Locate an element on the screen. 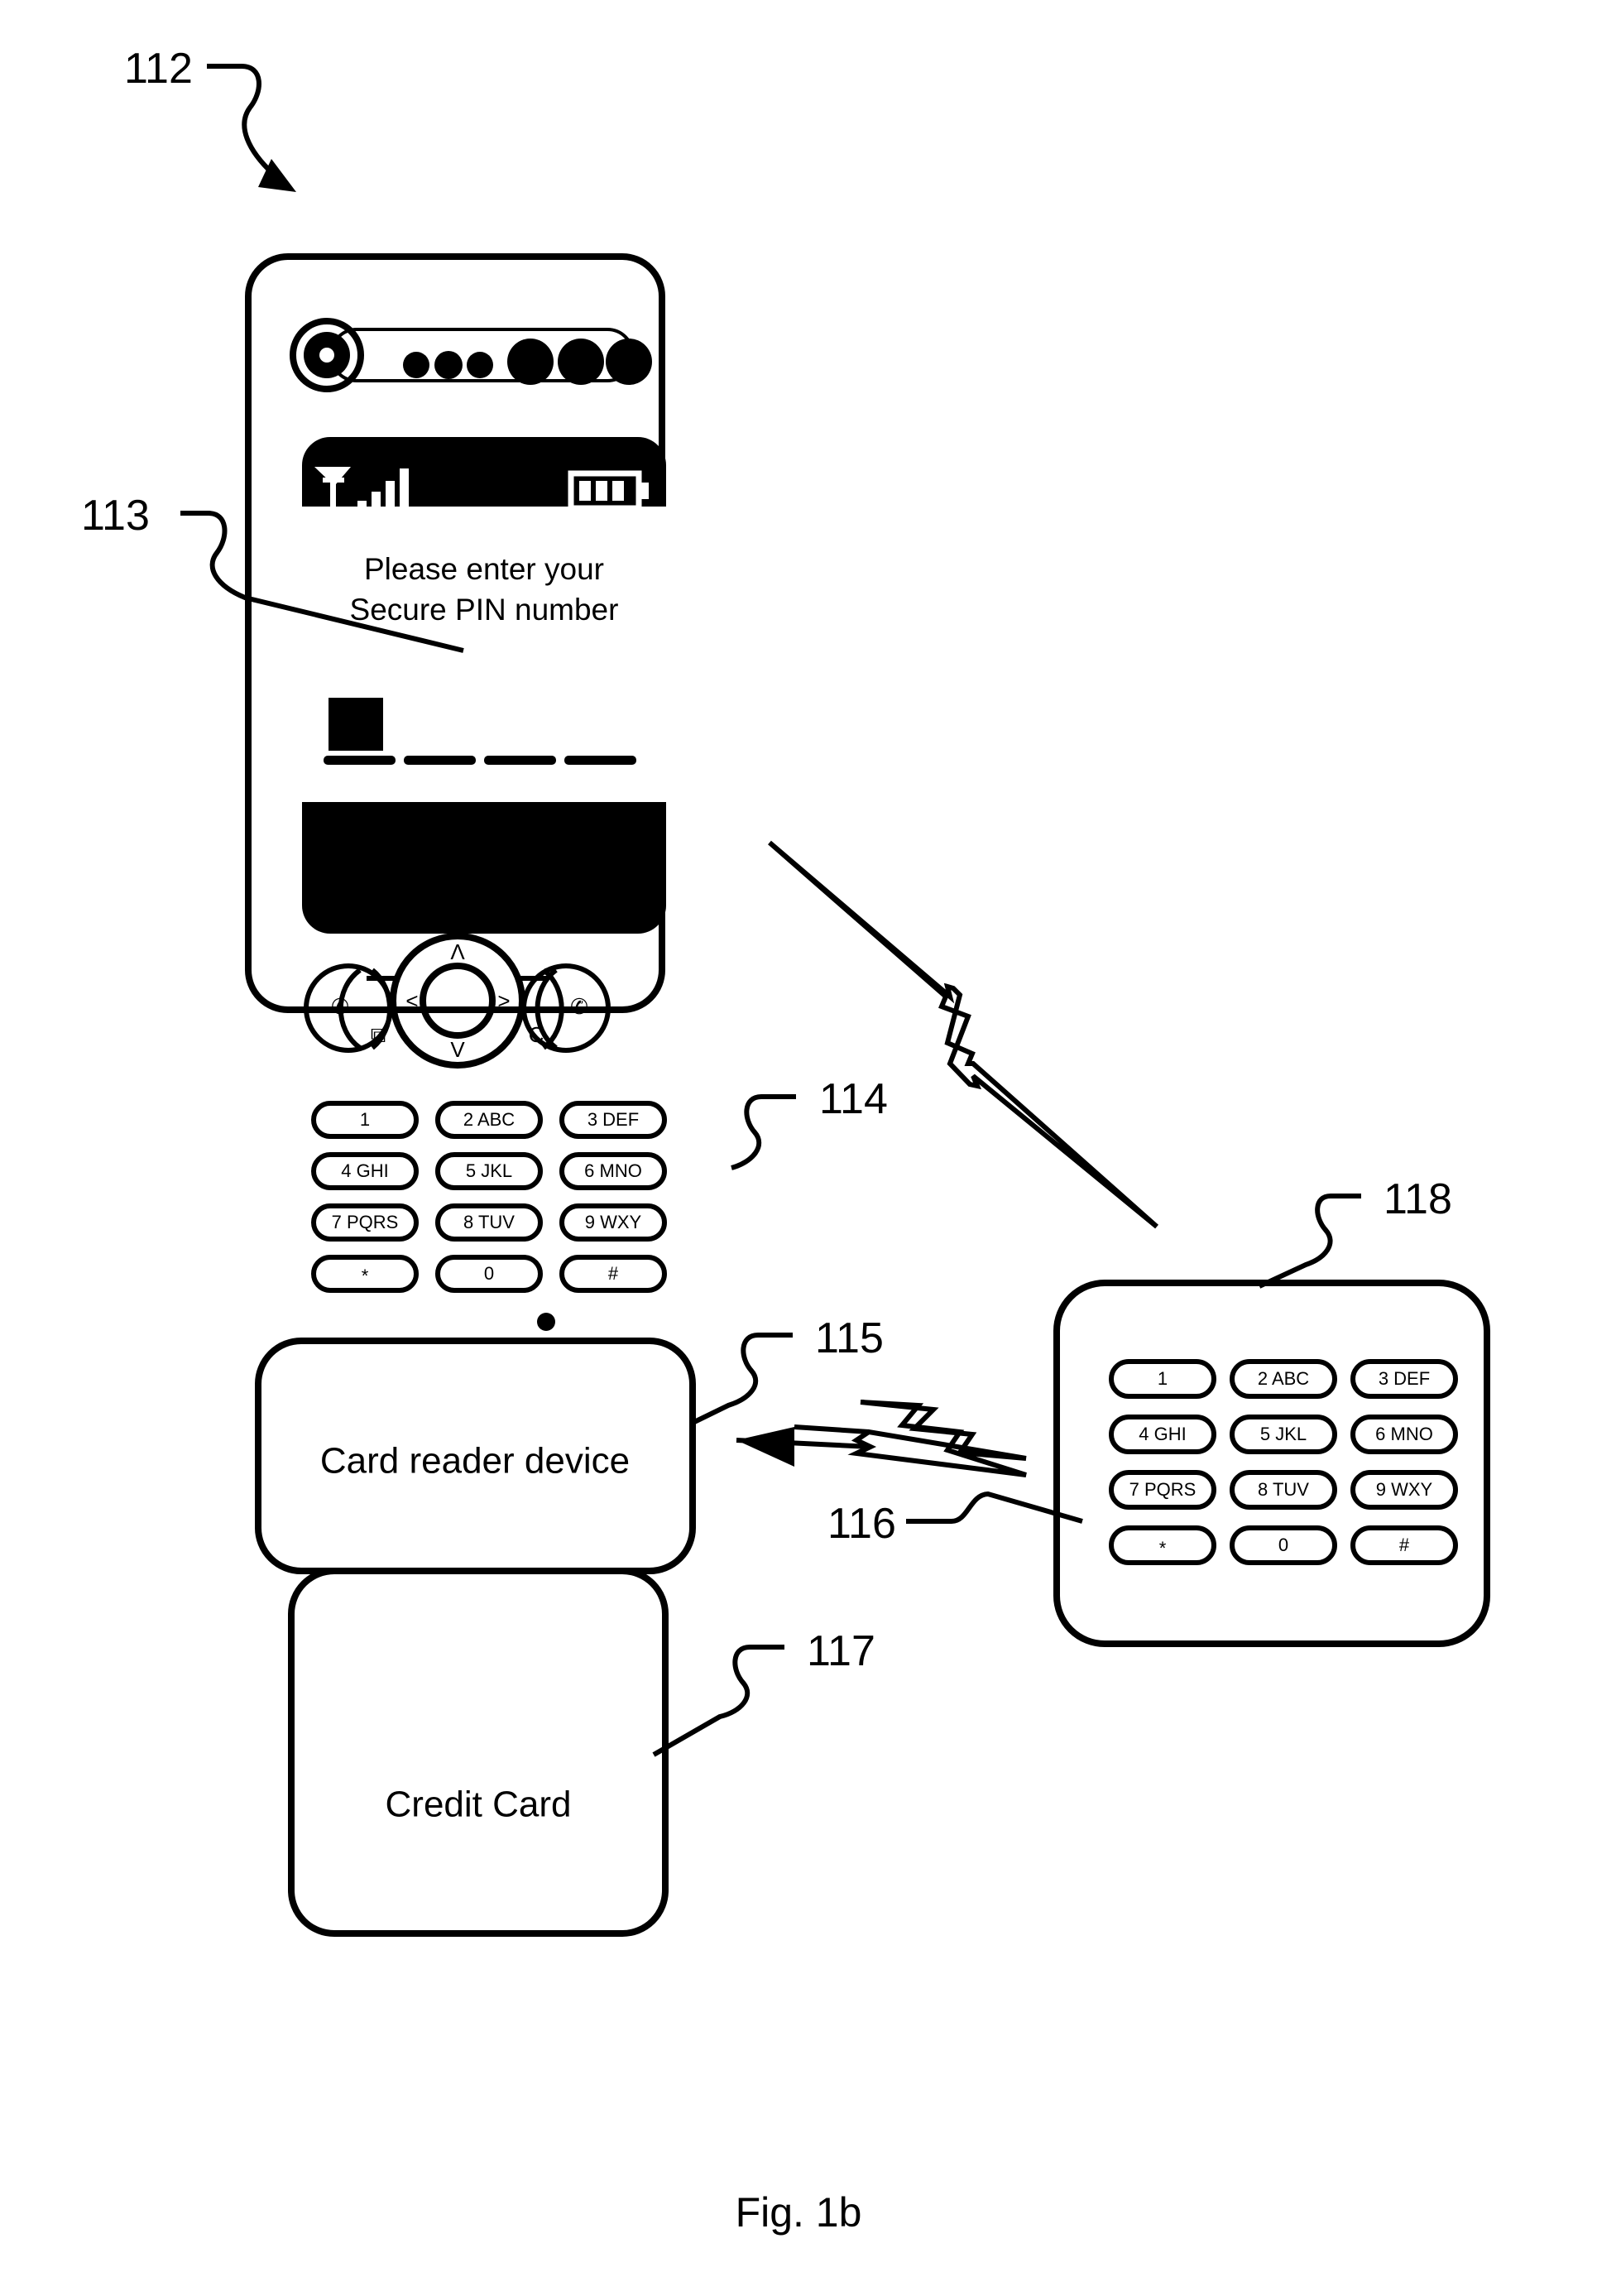 The width and height of the screenshot is (1597, 2296). ref-115-leader is located at coordinates (741, 1379).